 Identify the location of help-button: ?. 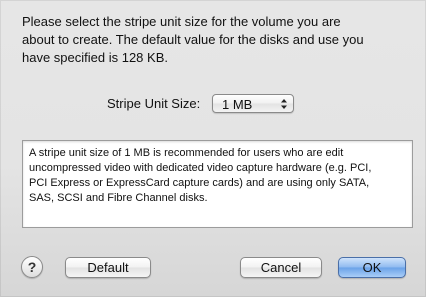
(32, 267).